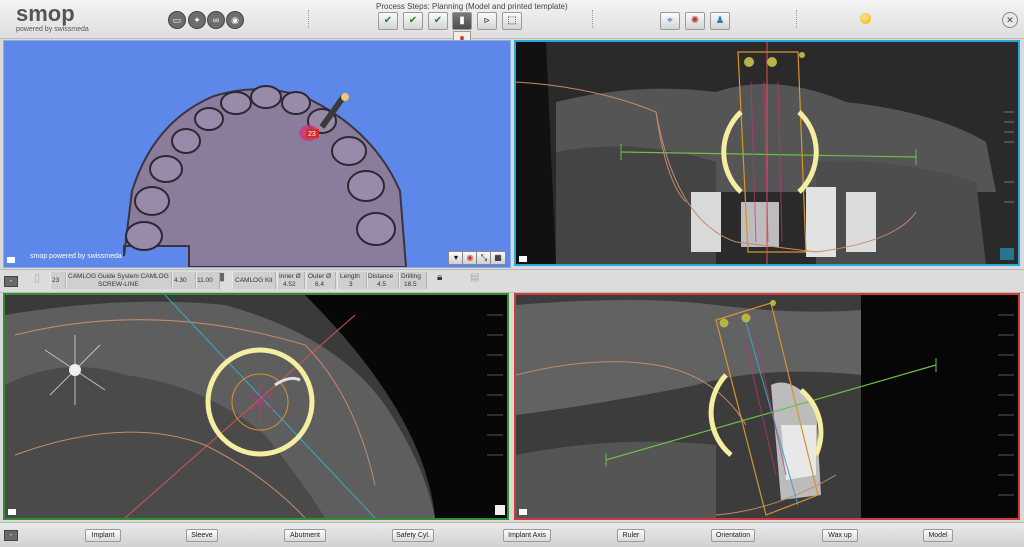 Image resolution: width=1024 pixels, height=547 pixels. What do you see at coordinates (670, 21) in the screenshot?
I see `crosshair-icon: ⌖` at bounding box center [670, 21].